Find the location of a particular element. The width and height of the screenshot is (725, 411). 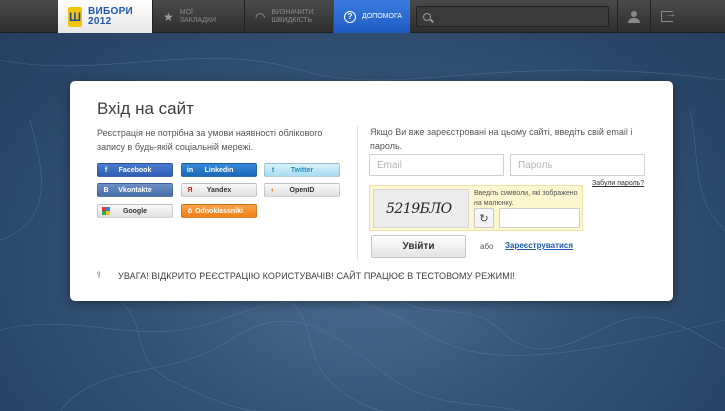

twitter-label: Twitter is located at coordinates (302, 170).